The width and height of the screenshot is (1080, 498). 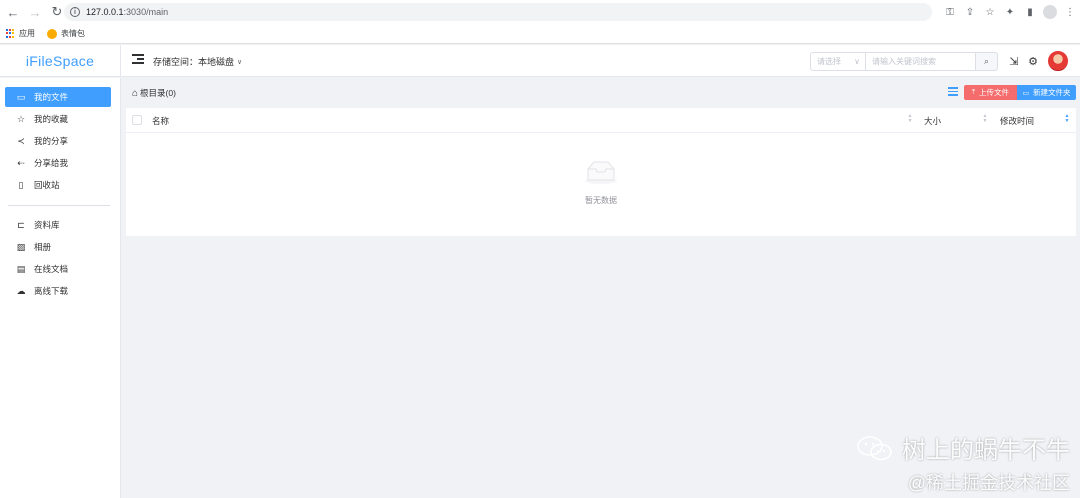 I want to click on new-folder-button: ▭ 新建文件夹, so click(x=1046, y=92).